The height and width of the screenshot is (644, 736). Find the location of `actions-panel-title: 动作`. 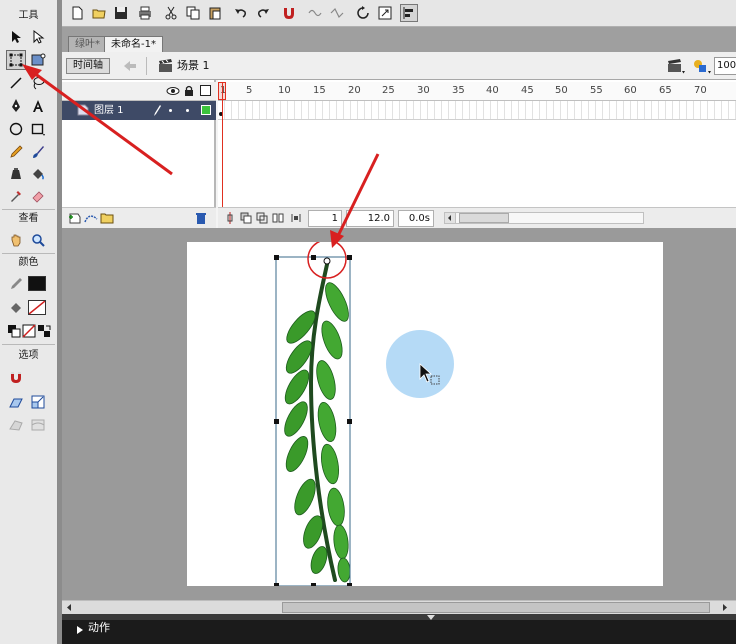

actions-panel-title: 动作 is located at coordinates (99, 628).